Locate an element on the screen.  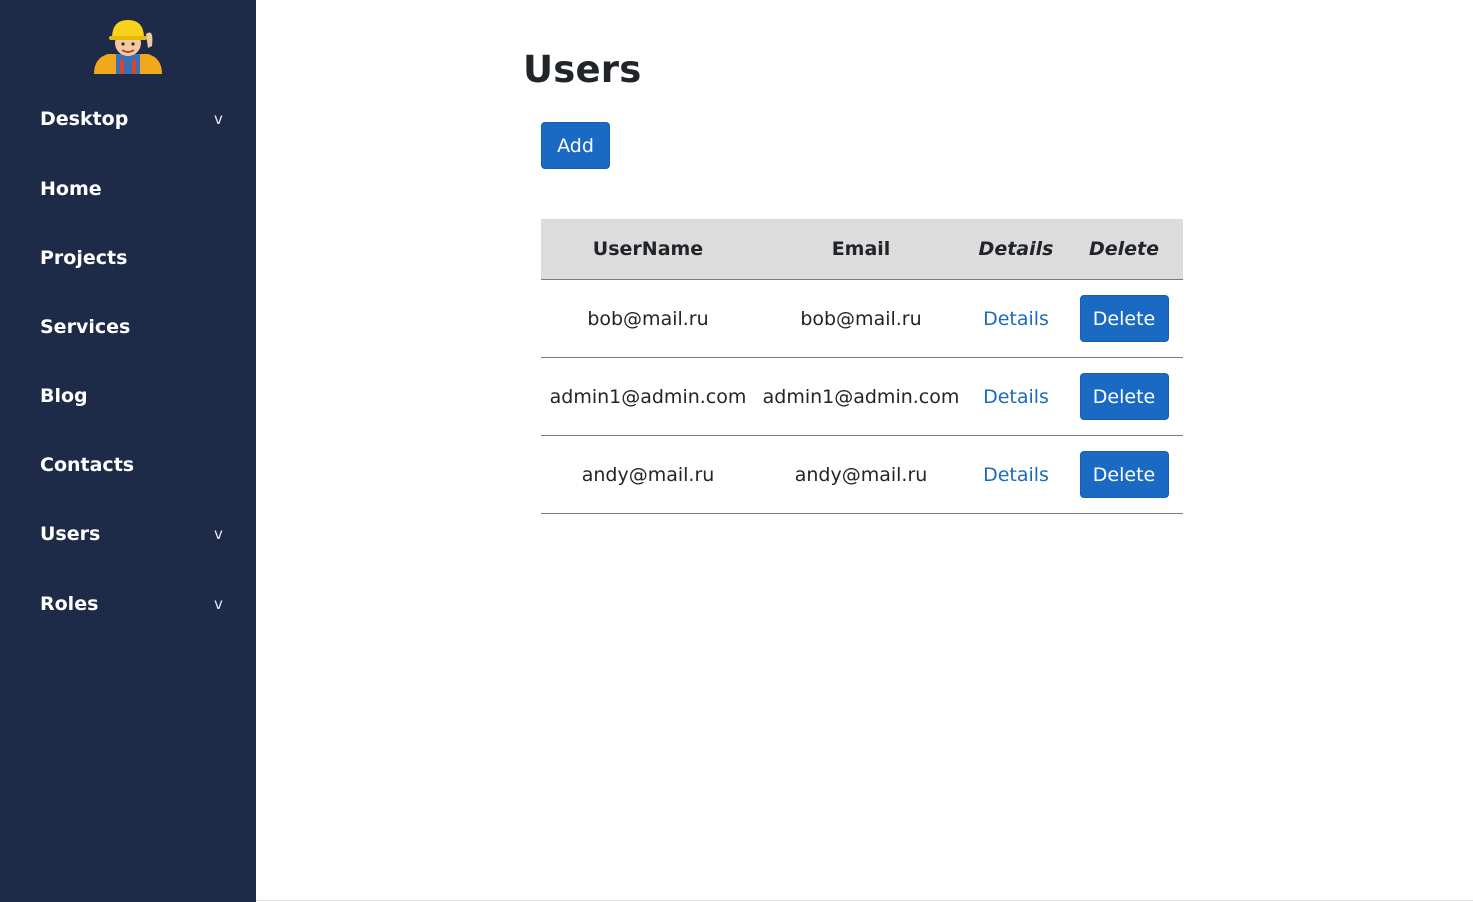
table-row: bob@mail.ru bob@mail.ru Details Delete is located at coordinates (862, 318).